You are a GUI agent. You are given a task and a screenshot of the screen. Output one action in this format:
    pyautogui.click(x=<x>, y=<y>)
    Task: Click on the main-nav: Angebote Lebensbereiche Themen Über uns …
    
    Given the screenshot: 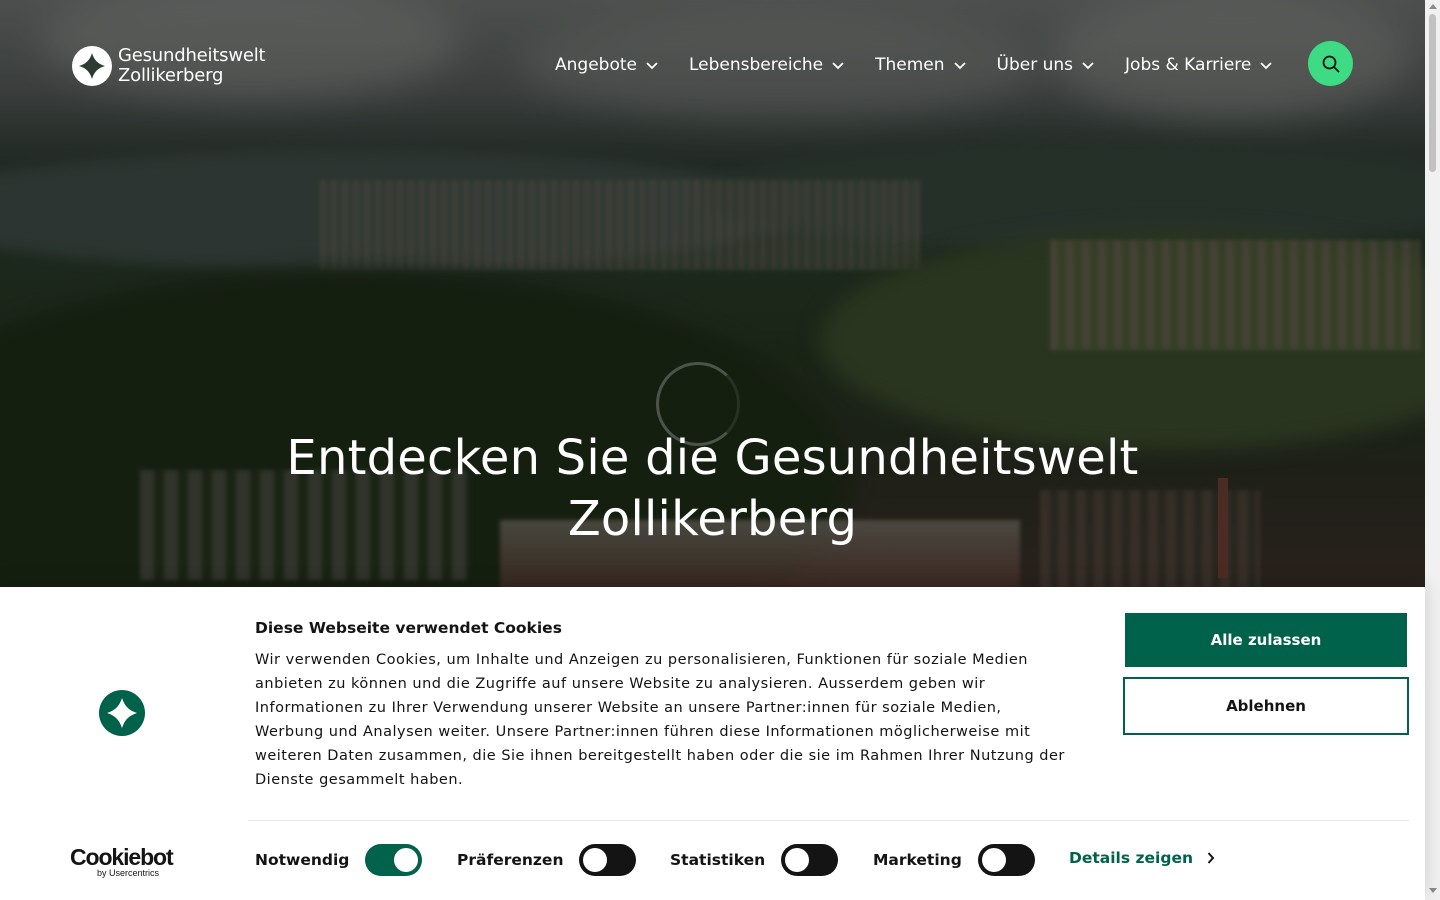 What is the action you would take?
    pyautogui.click(x=929, y=65)
    